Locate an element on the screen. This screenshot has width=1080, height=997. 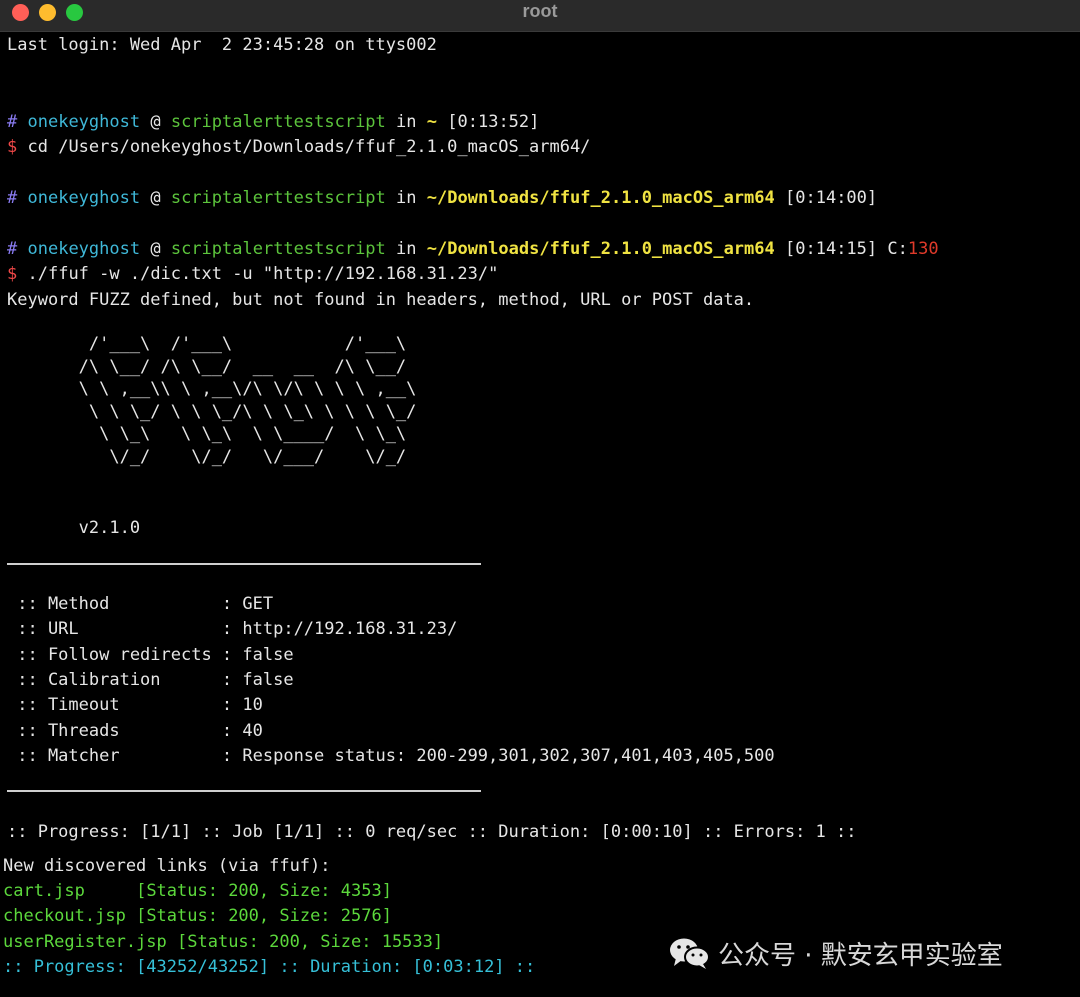
final-progress-duration: [0:03:12] is located at coordinates (458, 967).